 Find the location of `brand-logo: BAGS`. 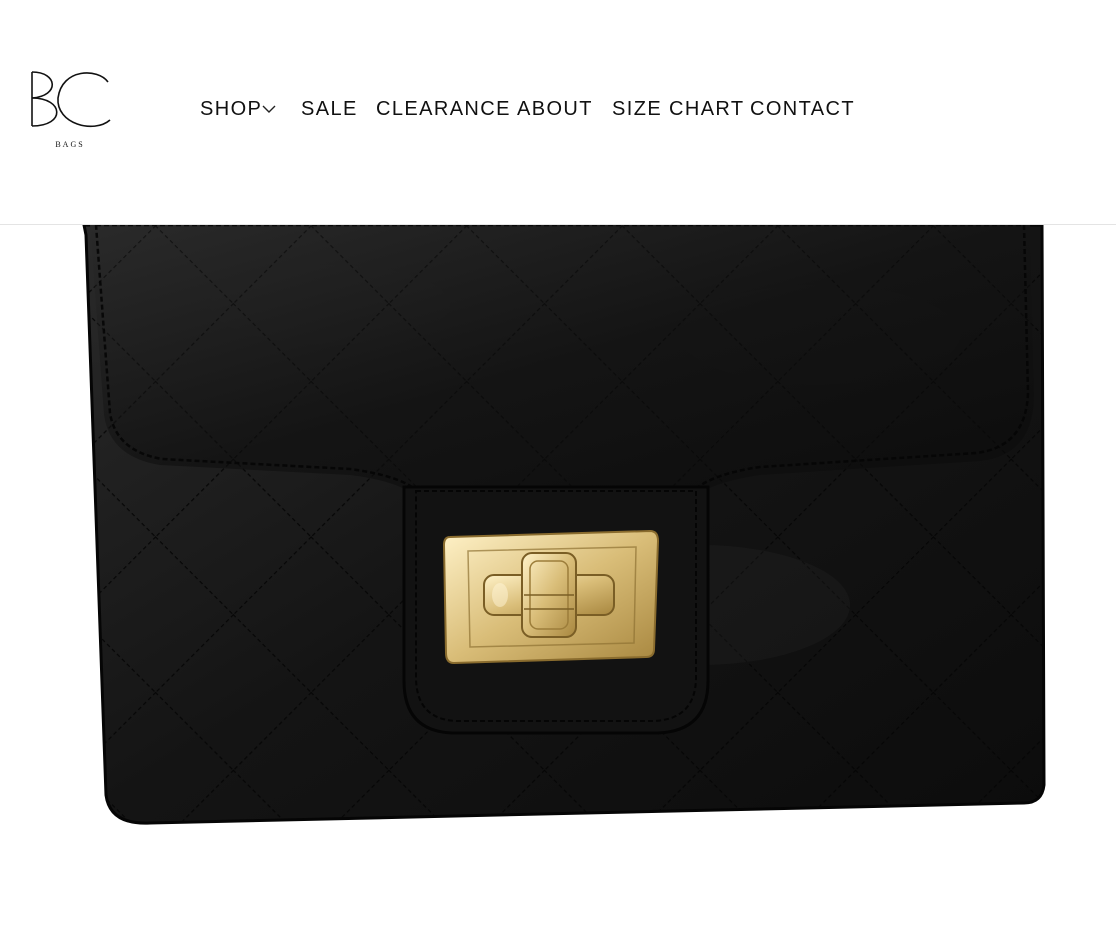

brand-logo: BAGS is located at coordinates (71, 108).